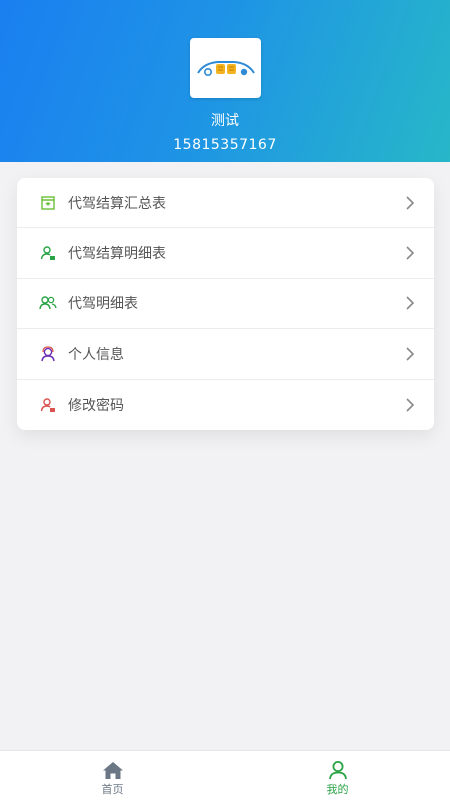  I want to click on menu-label: 修改密码, so click(96, 405).